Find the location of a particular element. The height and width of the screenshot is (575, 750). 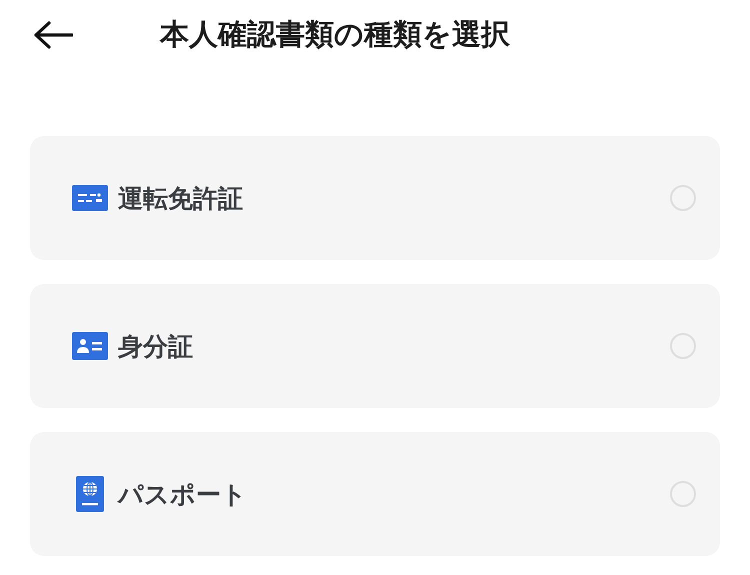

license-card-icon is located at coordinates (90, 198).